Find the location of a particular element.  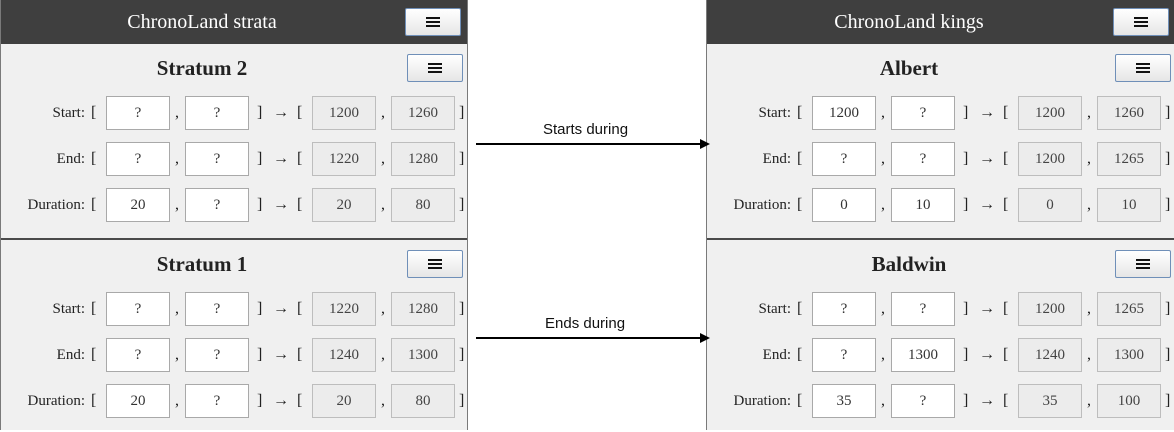

relation-arrows is located at coordinates (593, 241).